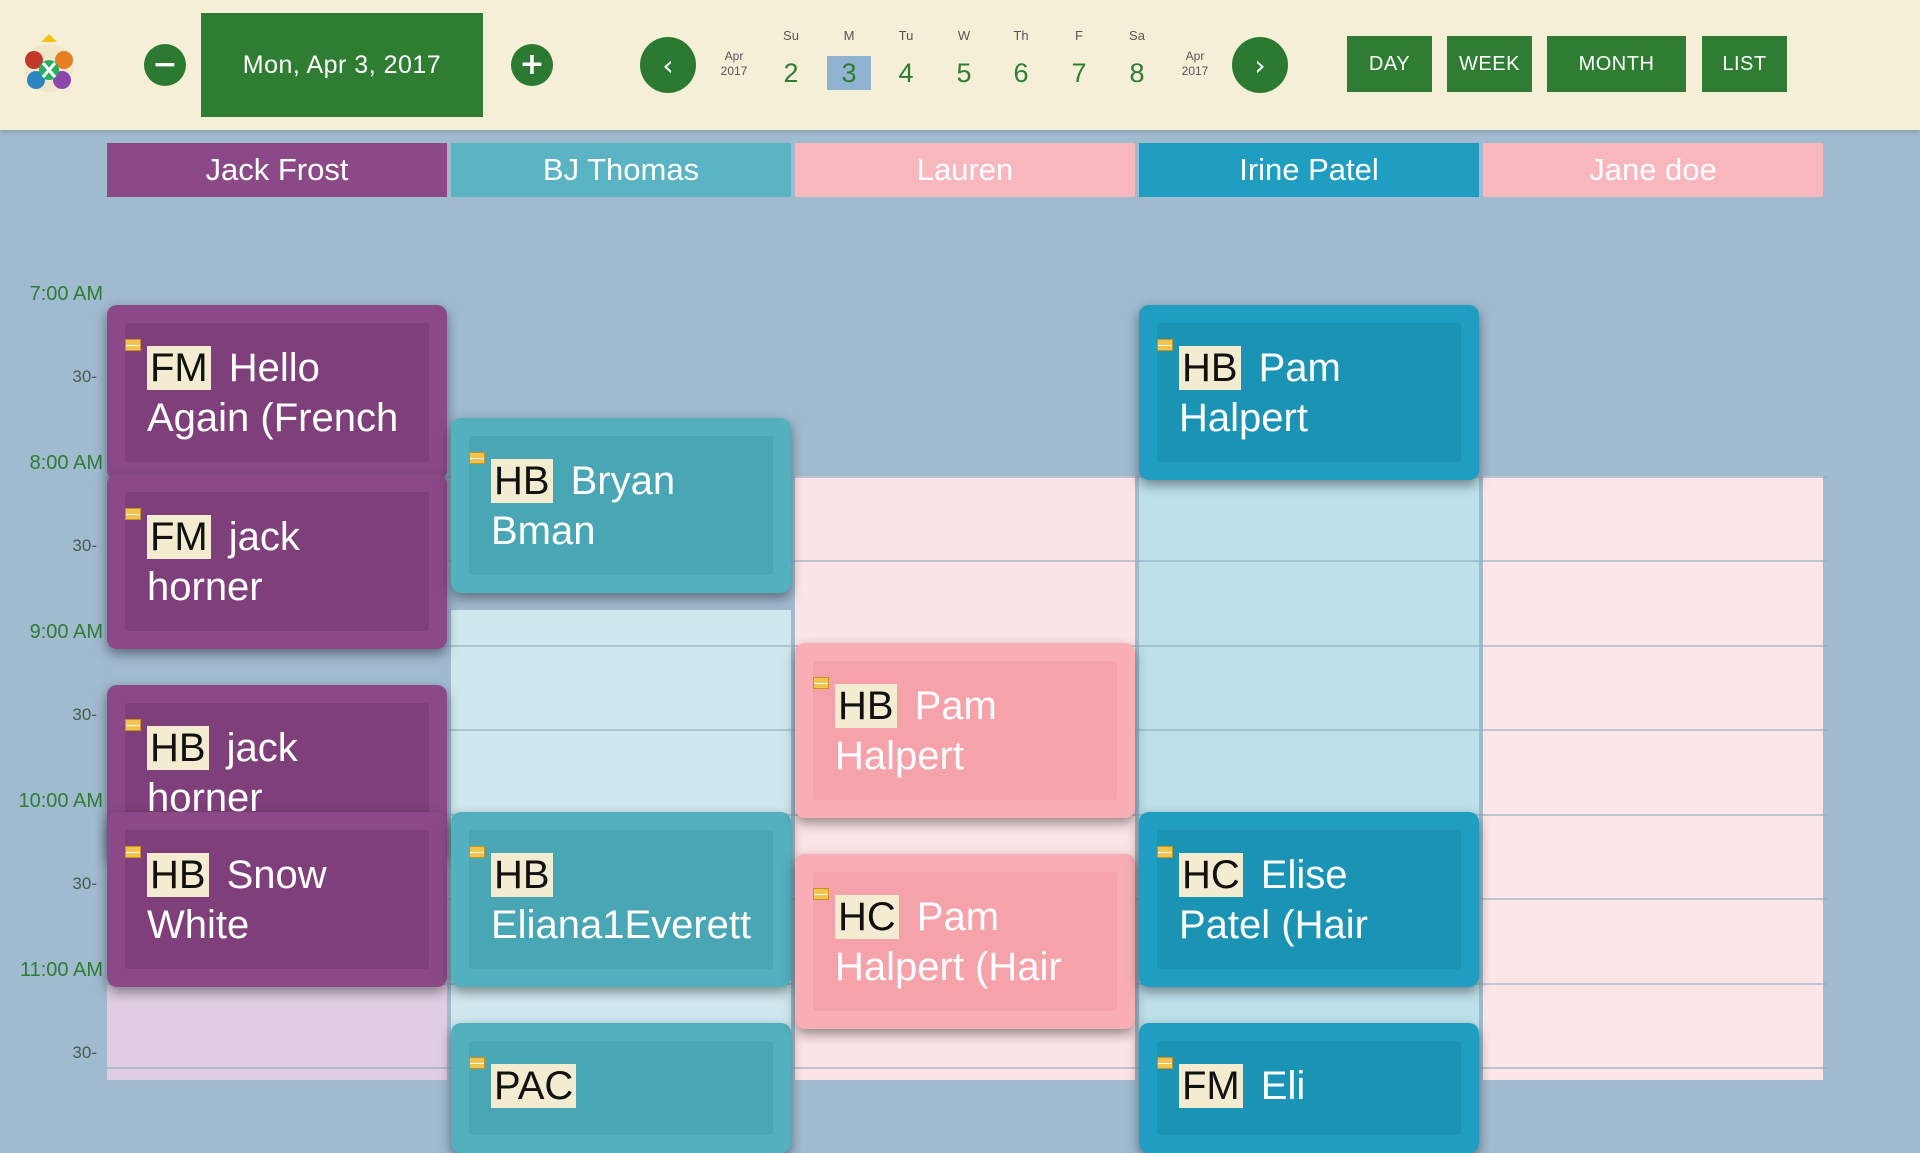 The image size is (1920, 1153). Describe the element at coordinates (1079, 73) in the screenshot. I see `week-day-number: 7` at that location.